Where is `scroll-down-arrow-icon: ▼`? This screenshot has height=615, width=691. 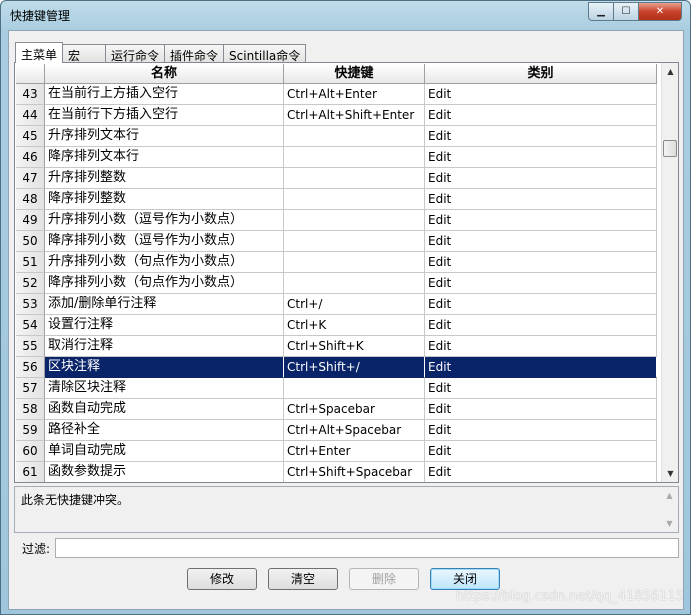 scroll-down-arrow-icon: ▼ is located at coordinates (670, 473).